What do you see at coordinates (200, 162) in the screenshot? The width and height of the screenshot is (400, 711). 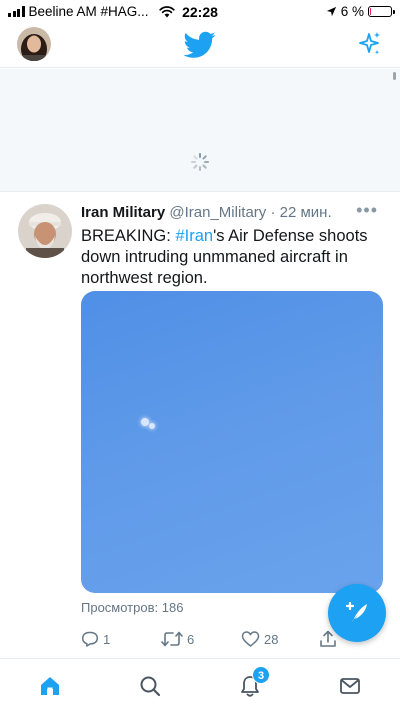 I see `loading-spinner-icon` at bounding box center [200, 162].